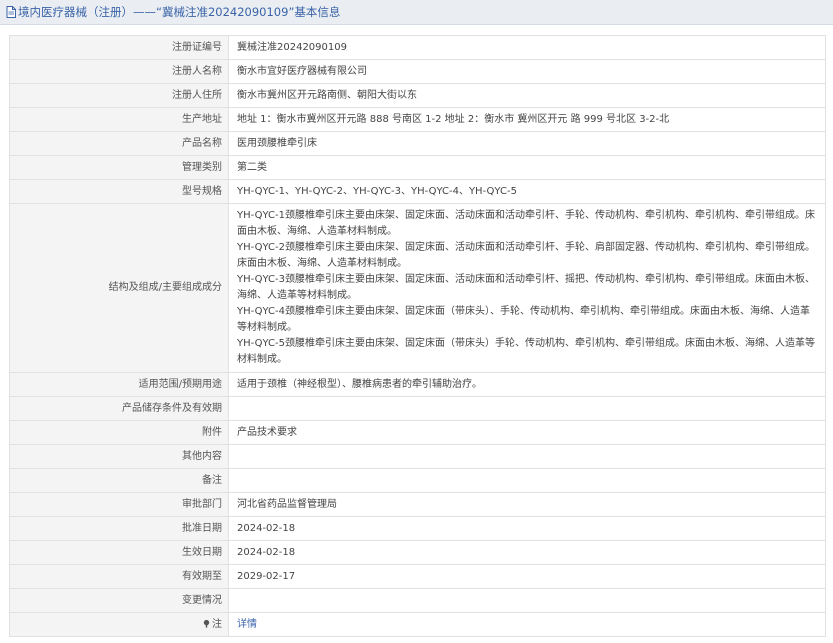 The image size is (833, 643). What do you see at coordinates (119, 576) in the screenshot?
I see `field-label: 有效期至` at bounding box center [119, 576].